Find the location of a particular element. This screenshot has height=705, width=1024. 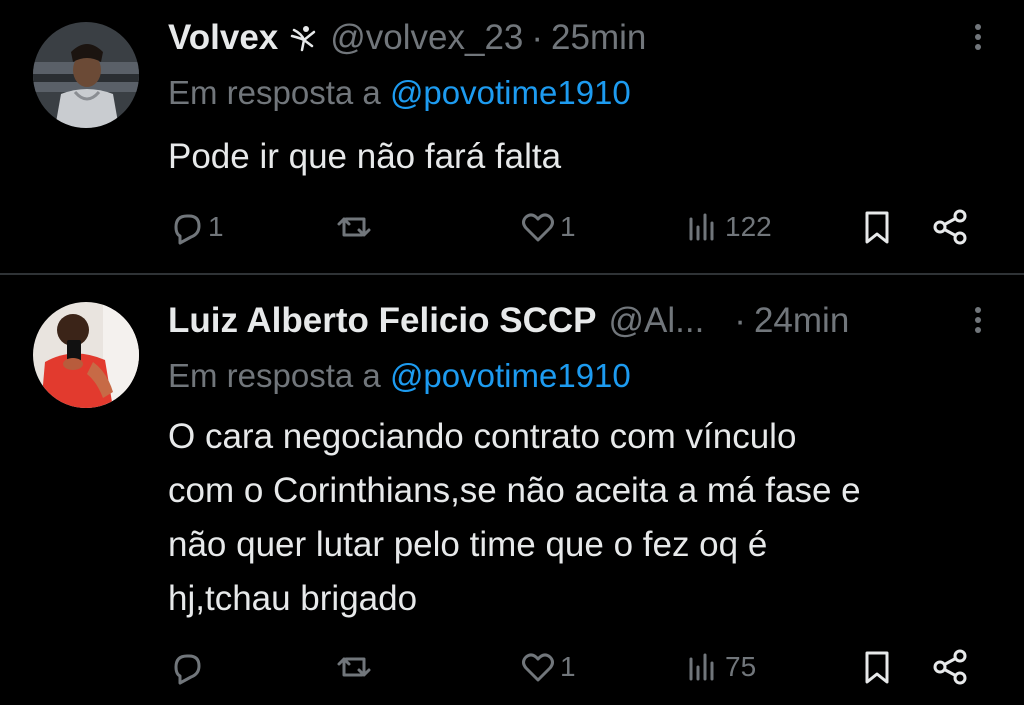

action-bar: 1 1 122 is located at coordinates (512, 227).